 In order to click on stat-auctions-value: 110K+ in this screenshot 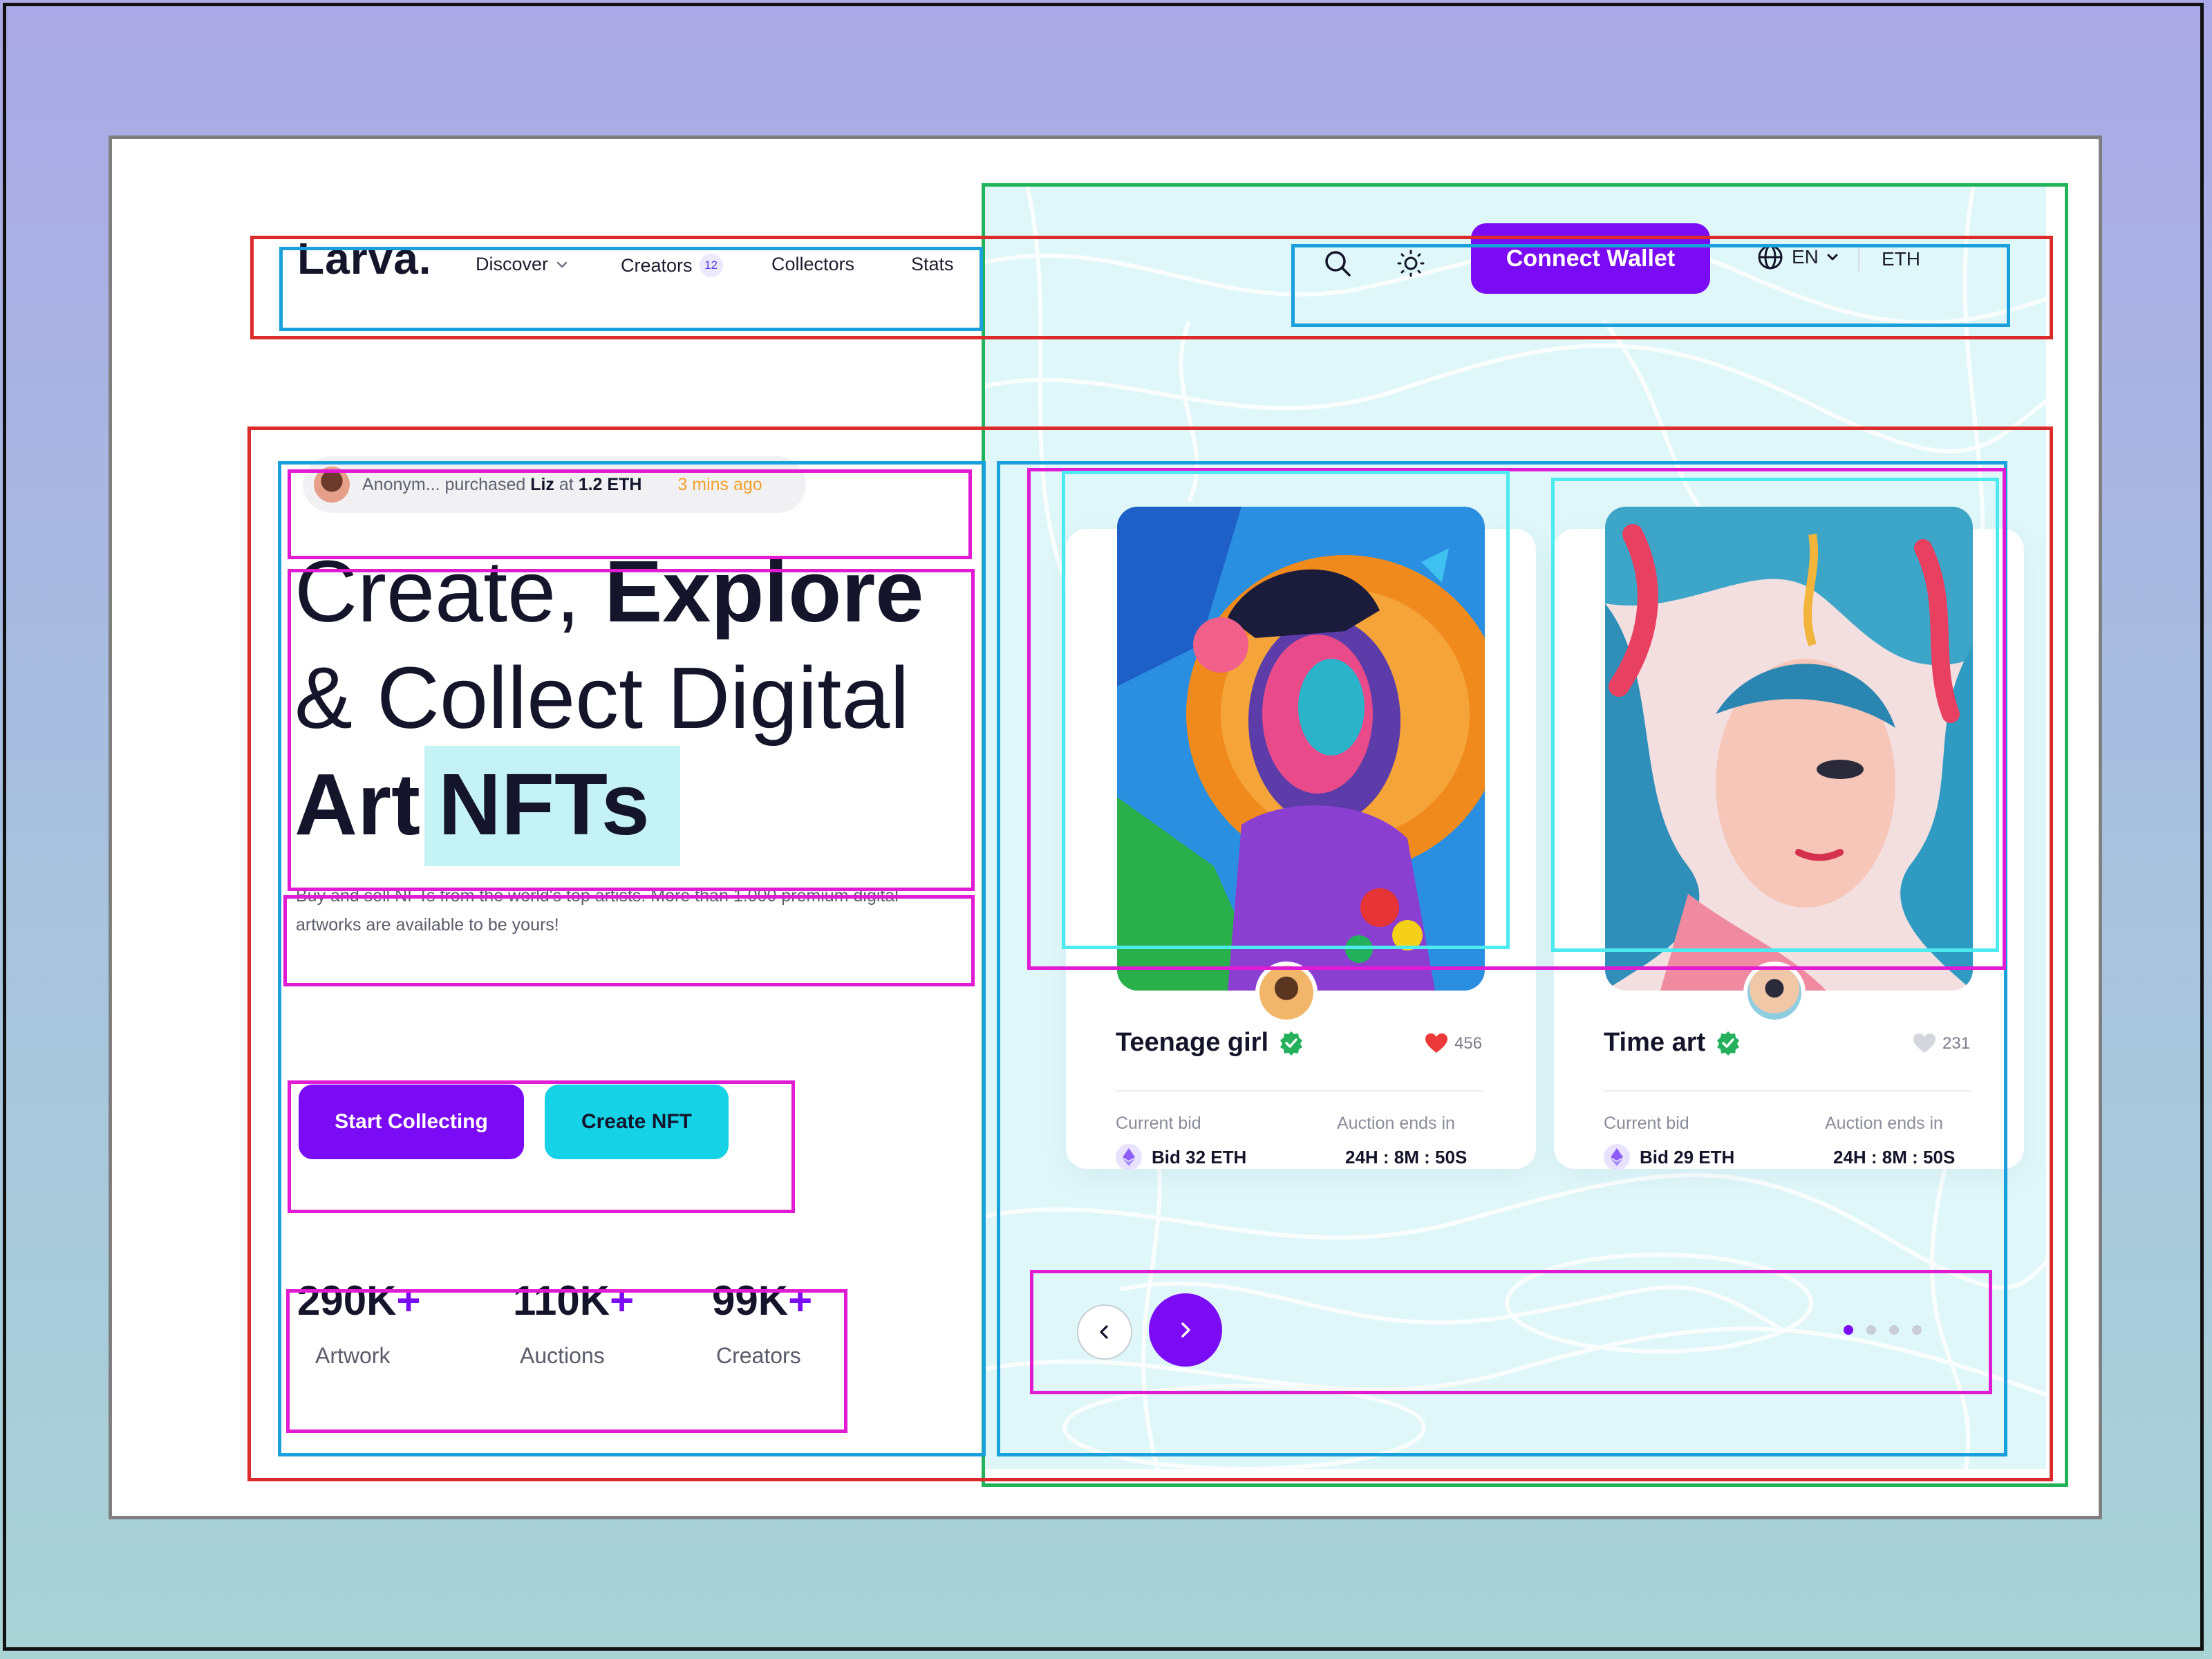, I will do `click(574, 1300)`.